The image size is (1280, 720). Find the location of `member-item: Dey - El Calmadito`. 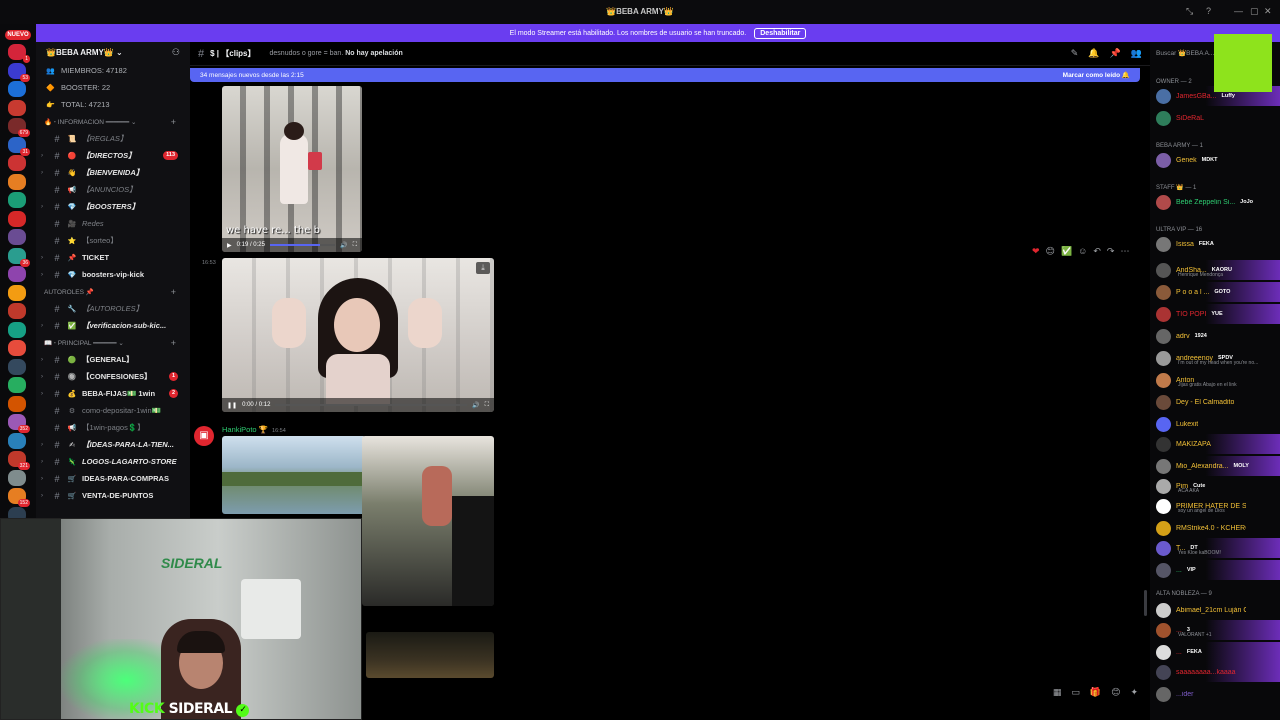

member-item: Dey - El Calmadito is located at coordinates (1218, 402).